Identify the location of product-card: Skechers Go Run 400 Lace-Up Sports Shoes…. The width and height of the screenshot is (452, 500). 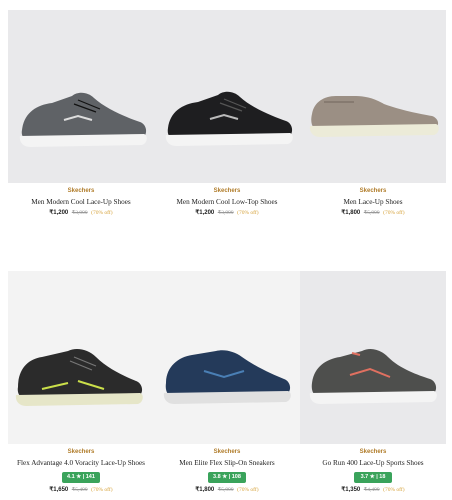
(373, 382).